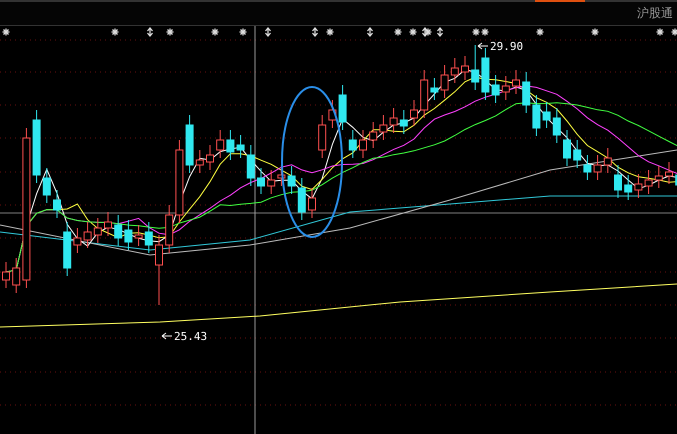 The width and height of the screenshot is (677, 434). I want to click on high-price-label: 29.90, so click(507, 46).